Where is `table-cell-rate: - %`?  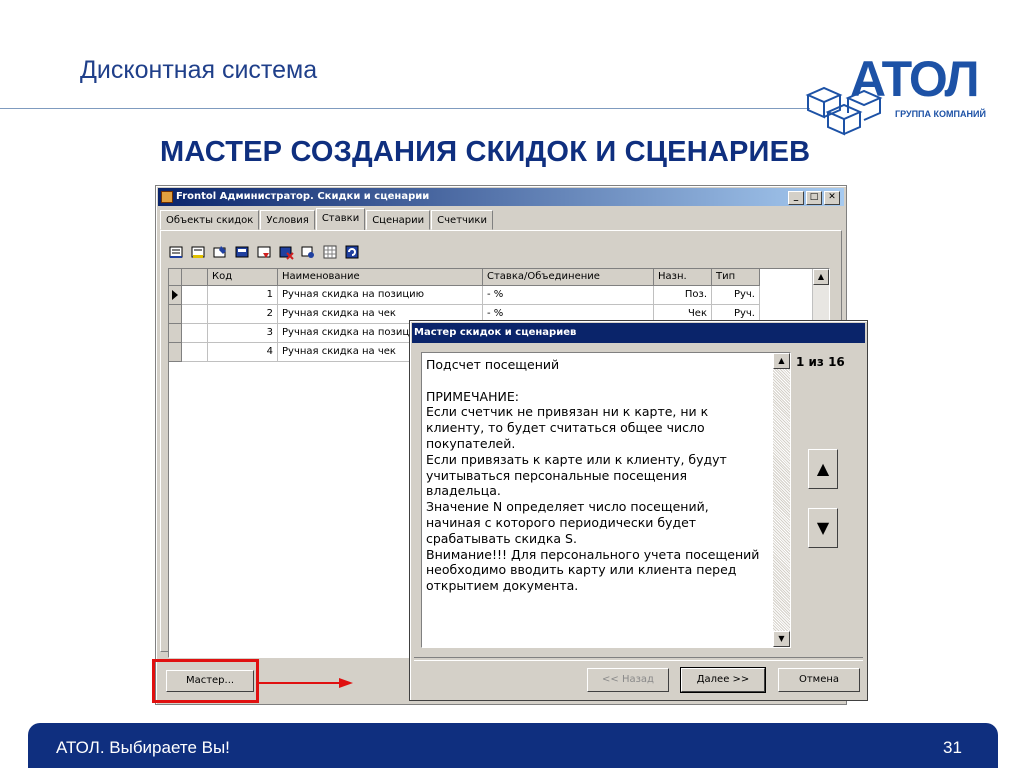 table-cell-rate: - % is located at coordinates (568, 295).